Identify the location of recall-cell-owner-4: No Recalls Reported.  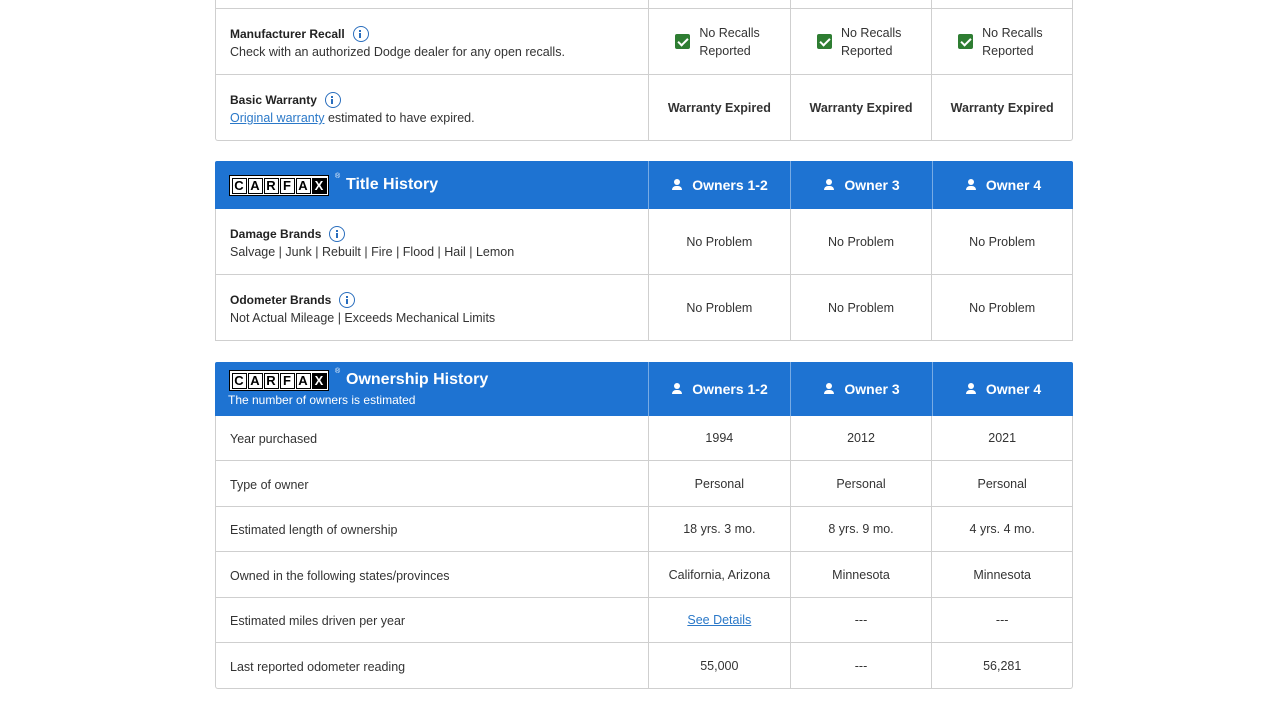
(1001, 41).